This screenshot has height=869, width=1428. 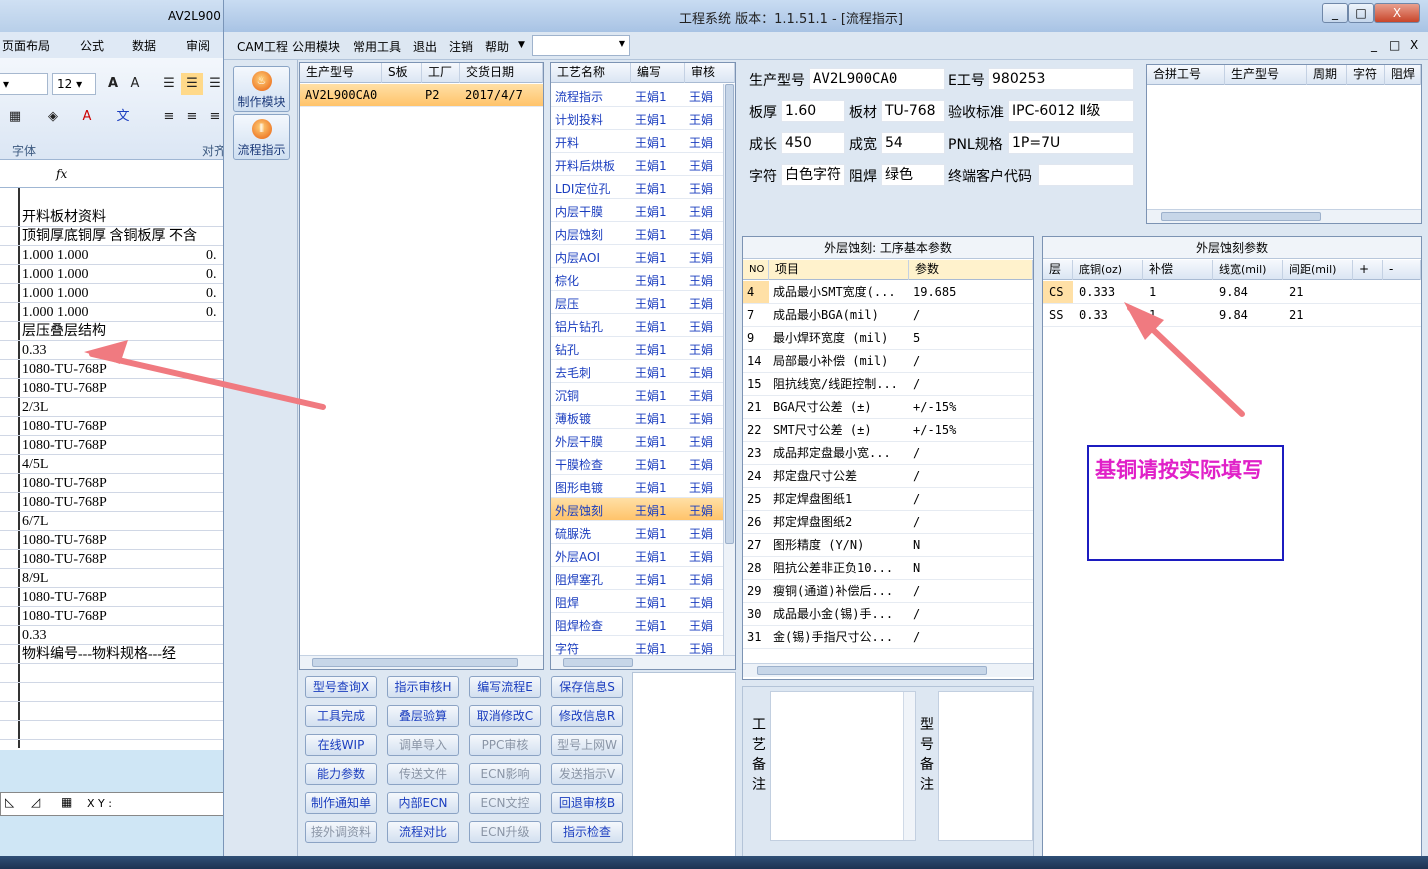 I want to click on table-row: 内层AOI 王娟1 王娟, so click(x=637, y=256).